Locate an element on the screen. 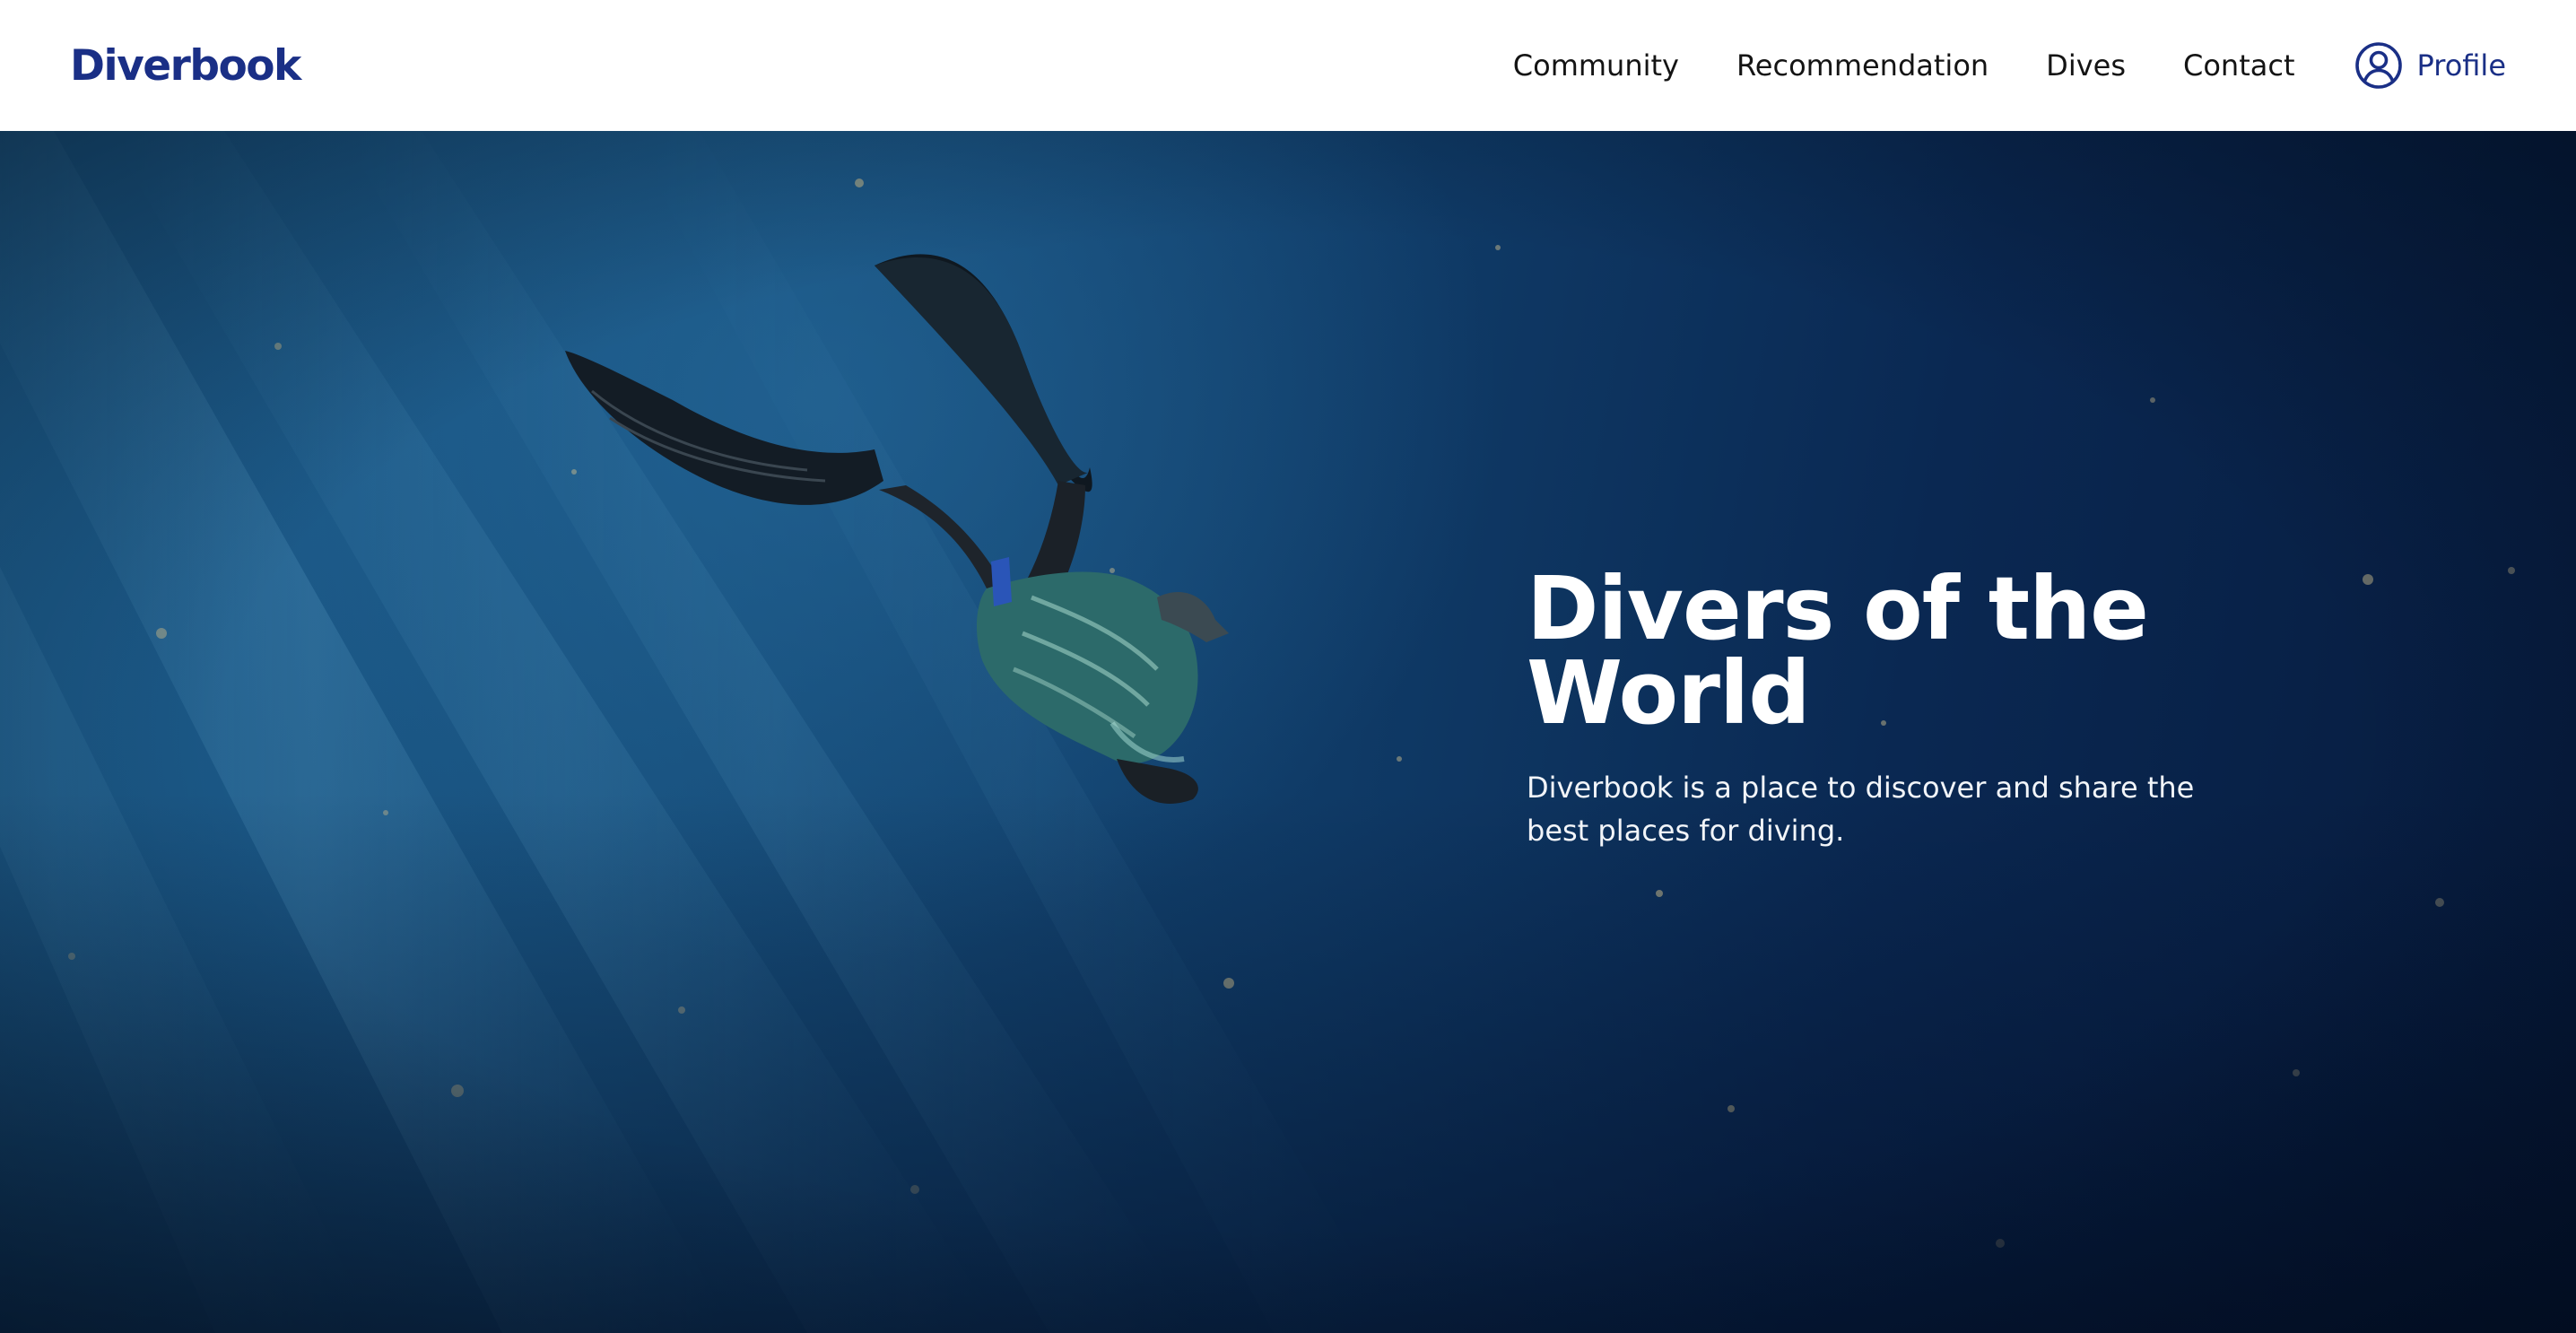 The image size is (2576, 1333). user-circle-icon is located at coordinates (2378, 65).